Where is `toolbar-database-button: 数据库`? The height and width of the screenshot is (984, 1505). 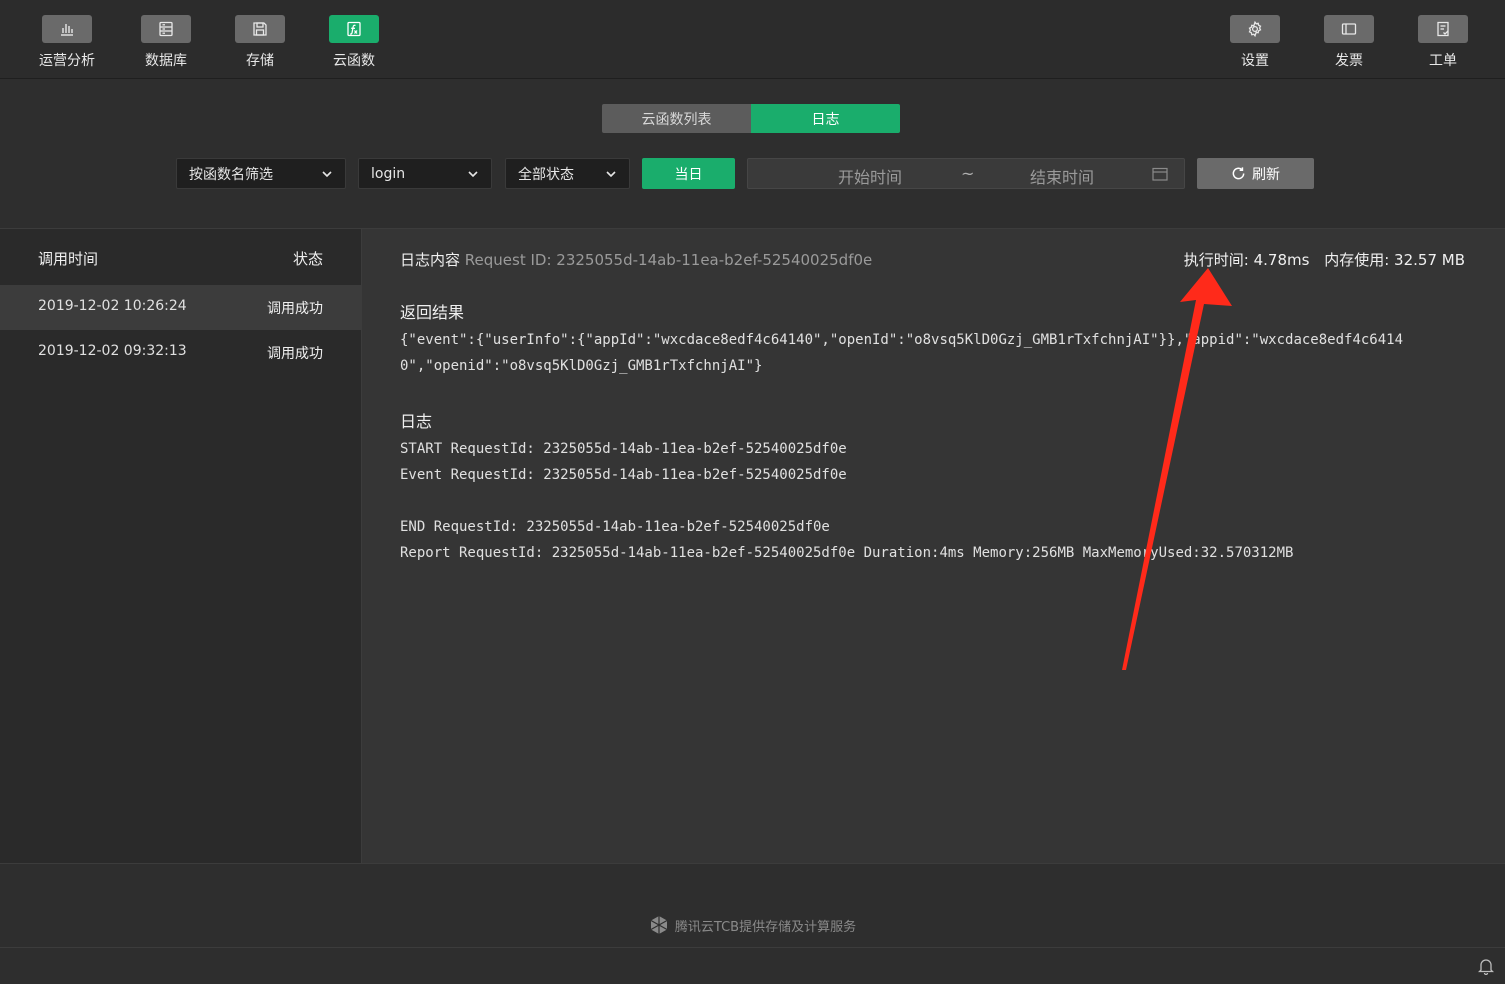
toolbar-database-button: 数据库 is located at coordinates (166, 42).